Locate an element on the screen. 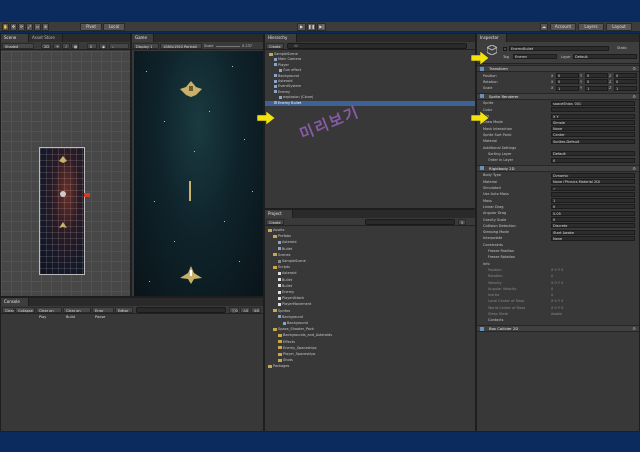 Image resolution: width=640 pixels, height=452 pixels. rigidbody-sleeping-mode-field: Start Awake is located at coordinates (593, 232).